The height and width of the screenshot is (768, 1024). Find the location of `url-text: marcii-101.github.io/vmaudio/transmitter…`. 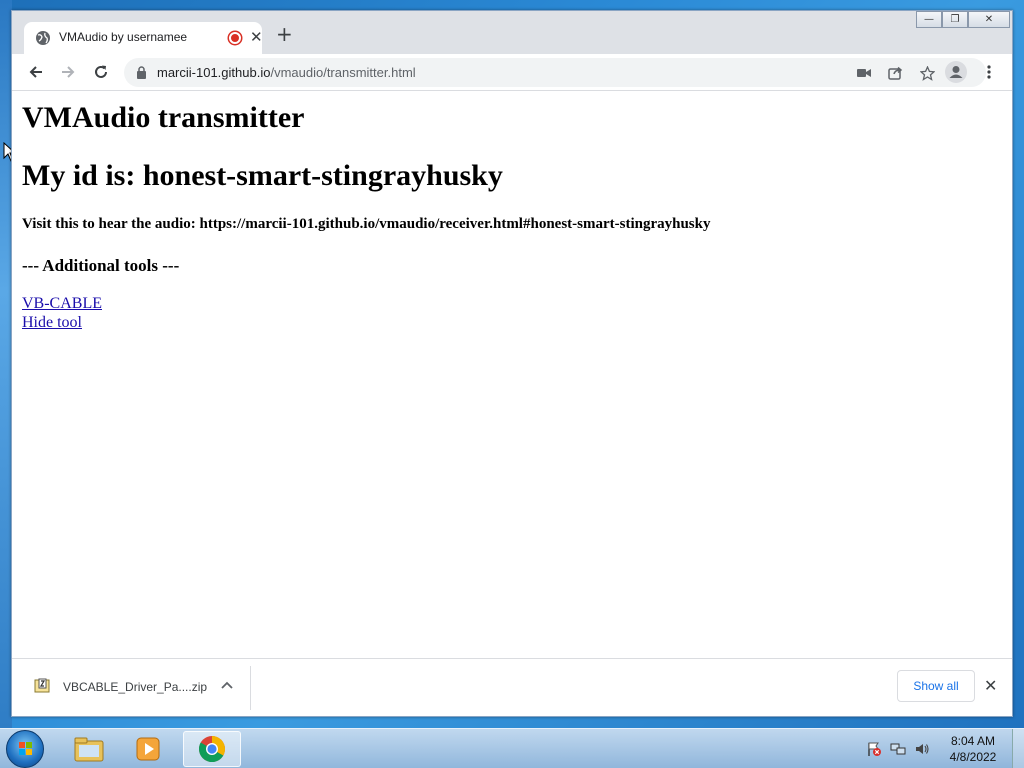

url-text: marcii-101.github.io/vmaudio/transmitter… is located at coordinates (286, 72).